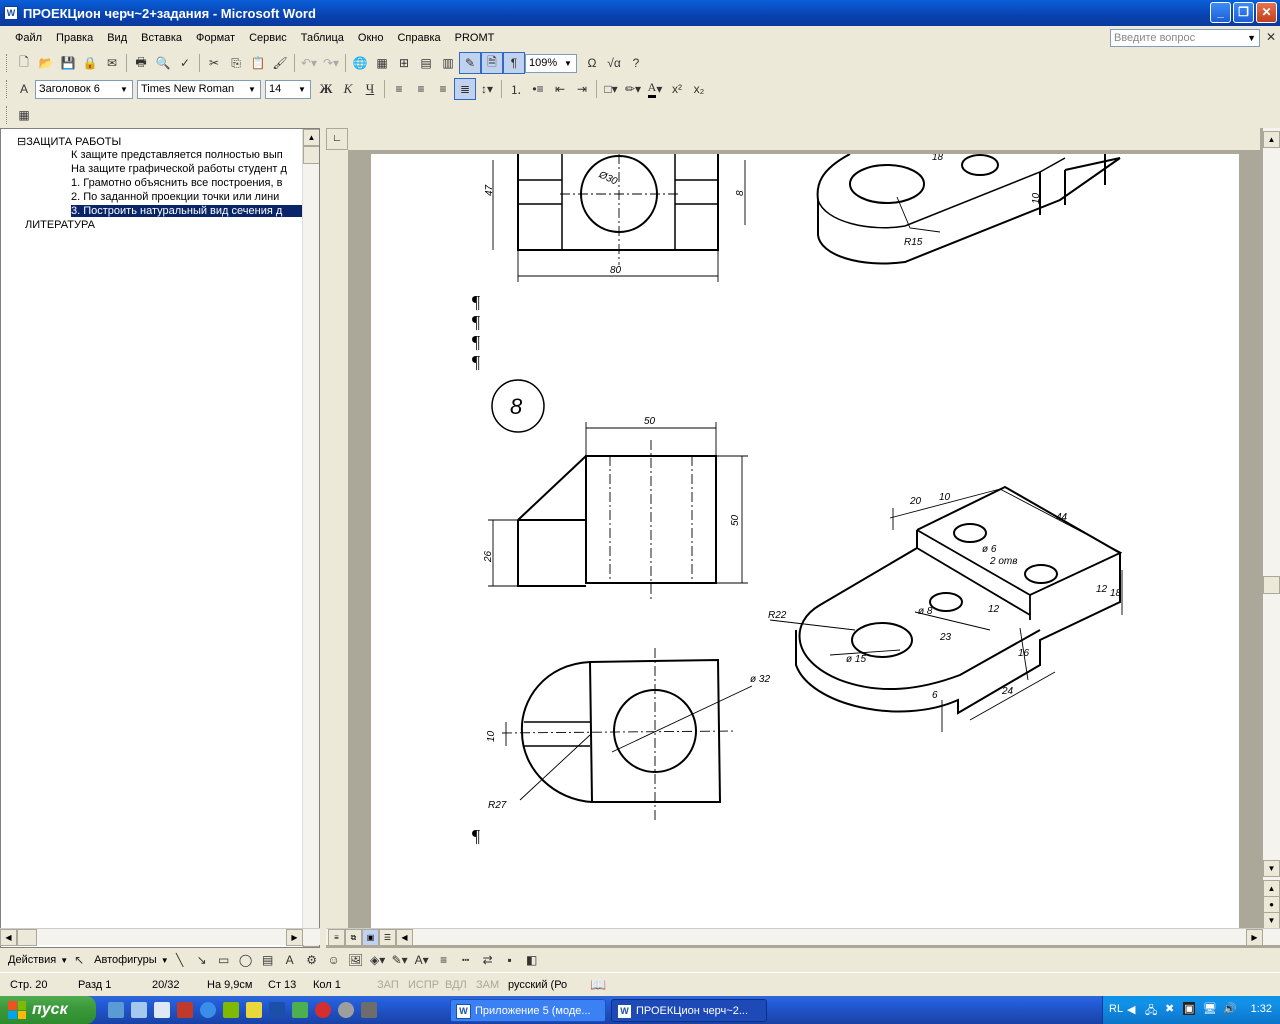 The image size is (1280, 1024). What do you see at coordinates (404, 63) in the screenshot?
I see `insert-table-icon: ⊞` at bounding box center [404, 63].